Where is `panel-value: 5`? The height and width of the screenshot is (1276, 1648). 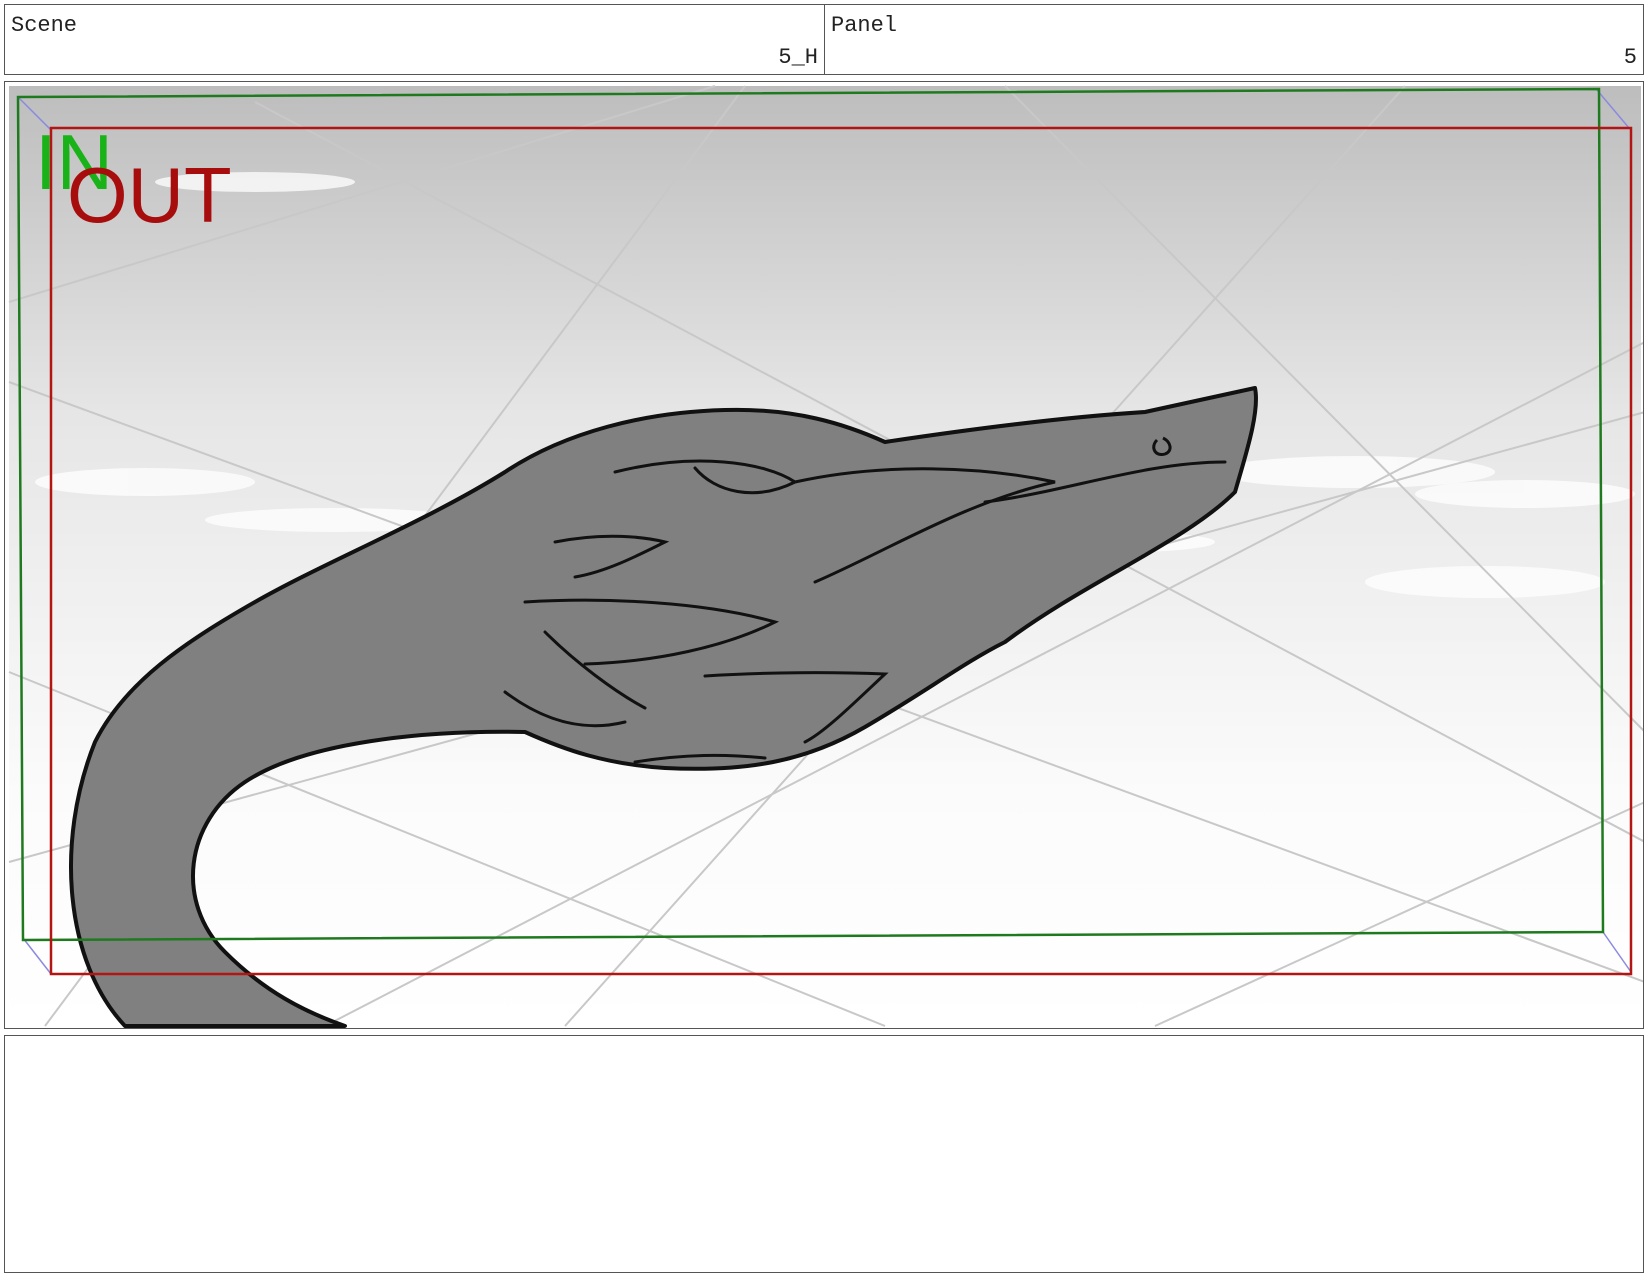 panel-value: 5 is located at coordinates (1630, 57).